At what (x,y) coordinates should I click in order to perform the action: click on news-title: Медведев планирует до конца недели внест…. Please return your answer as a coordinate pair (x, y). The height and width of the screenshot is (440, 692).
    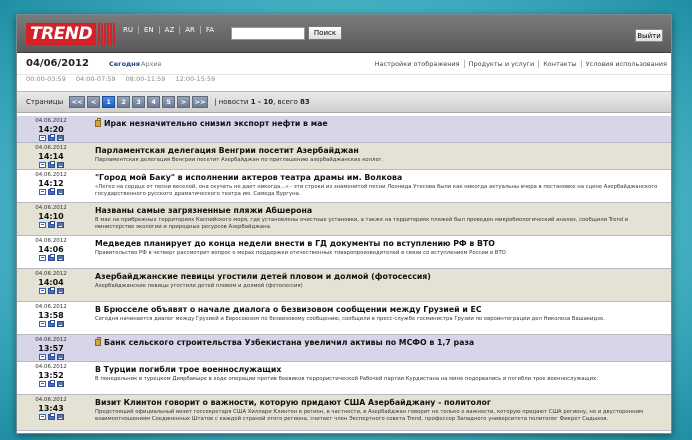
    Looking at the image, I should click on (380, 244).